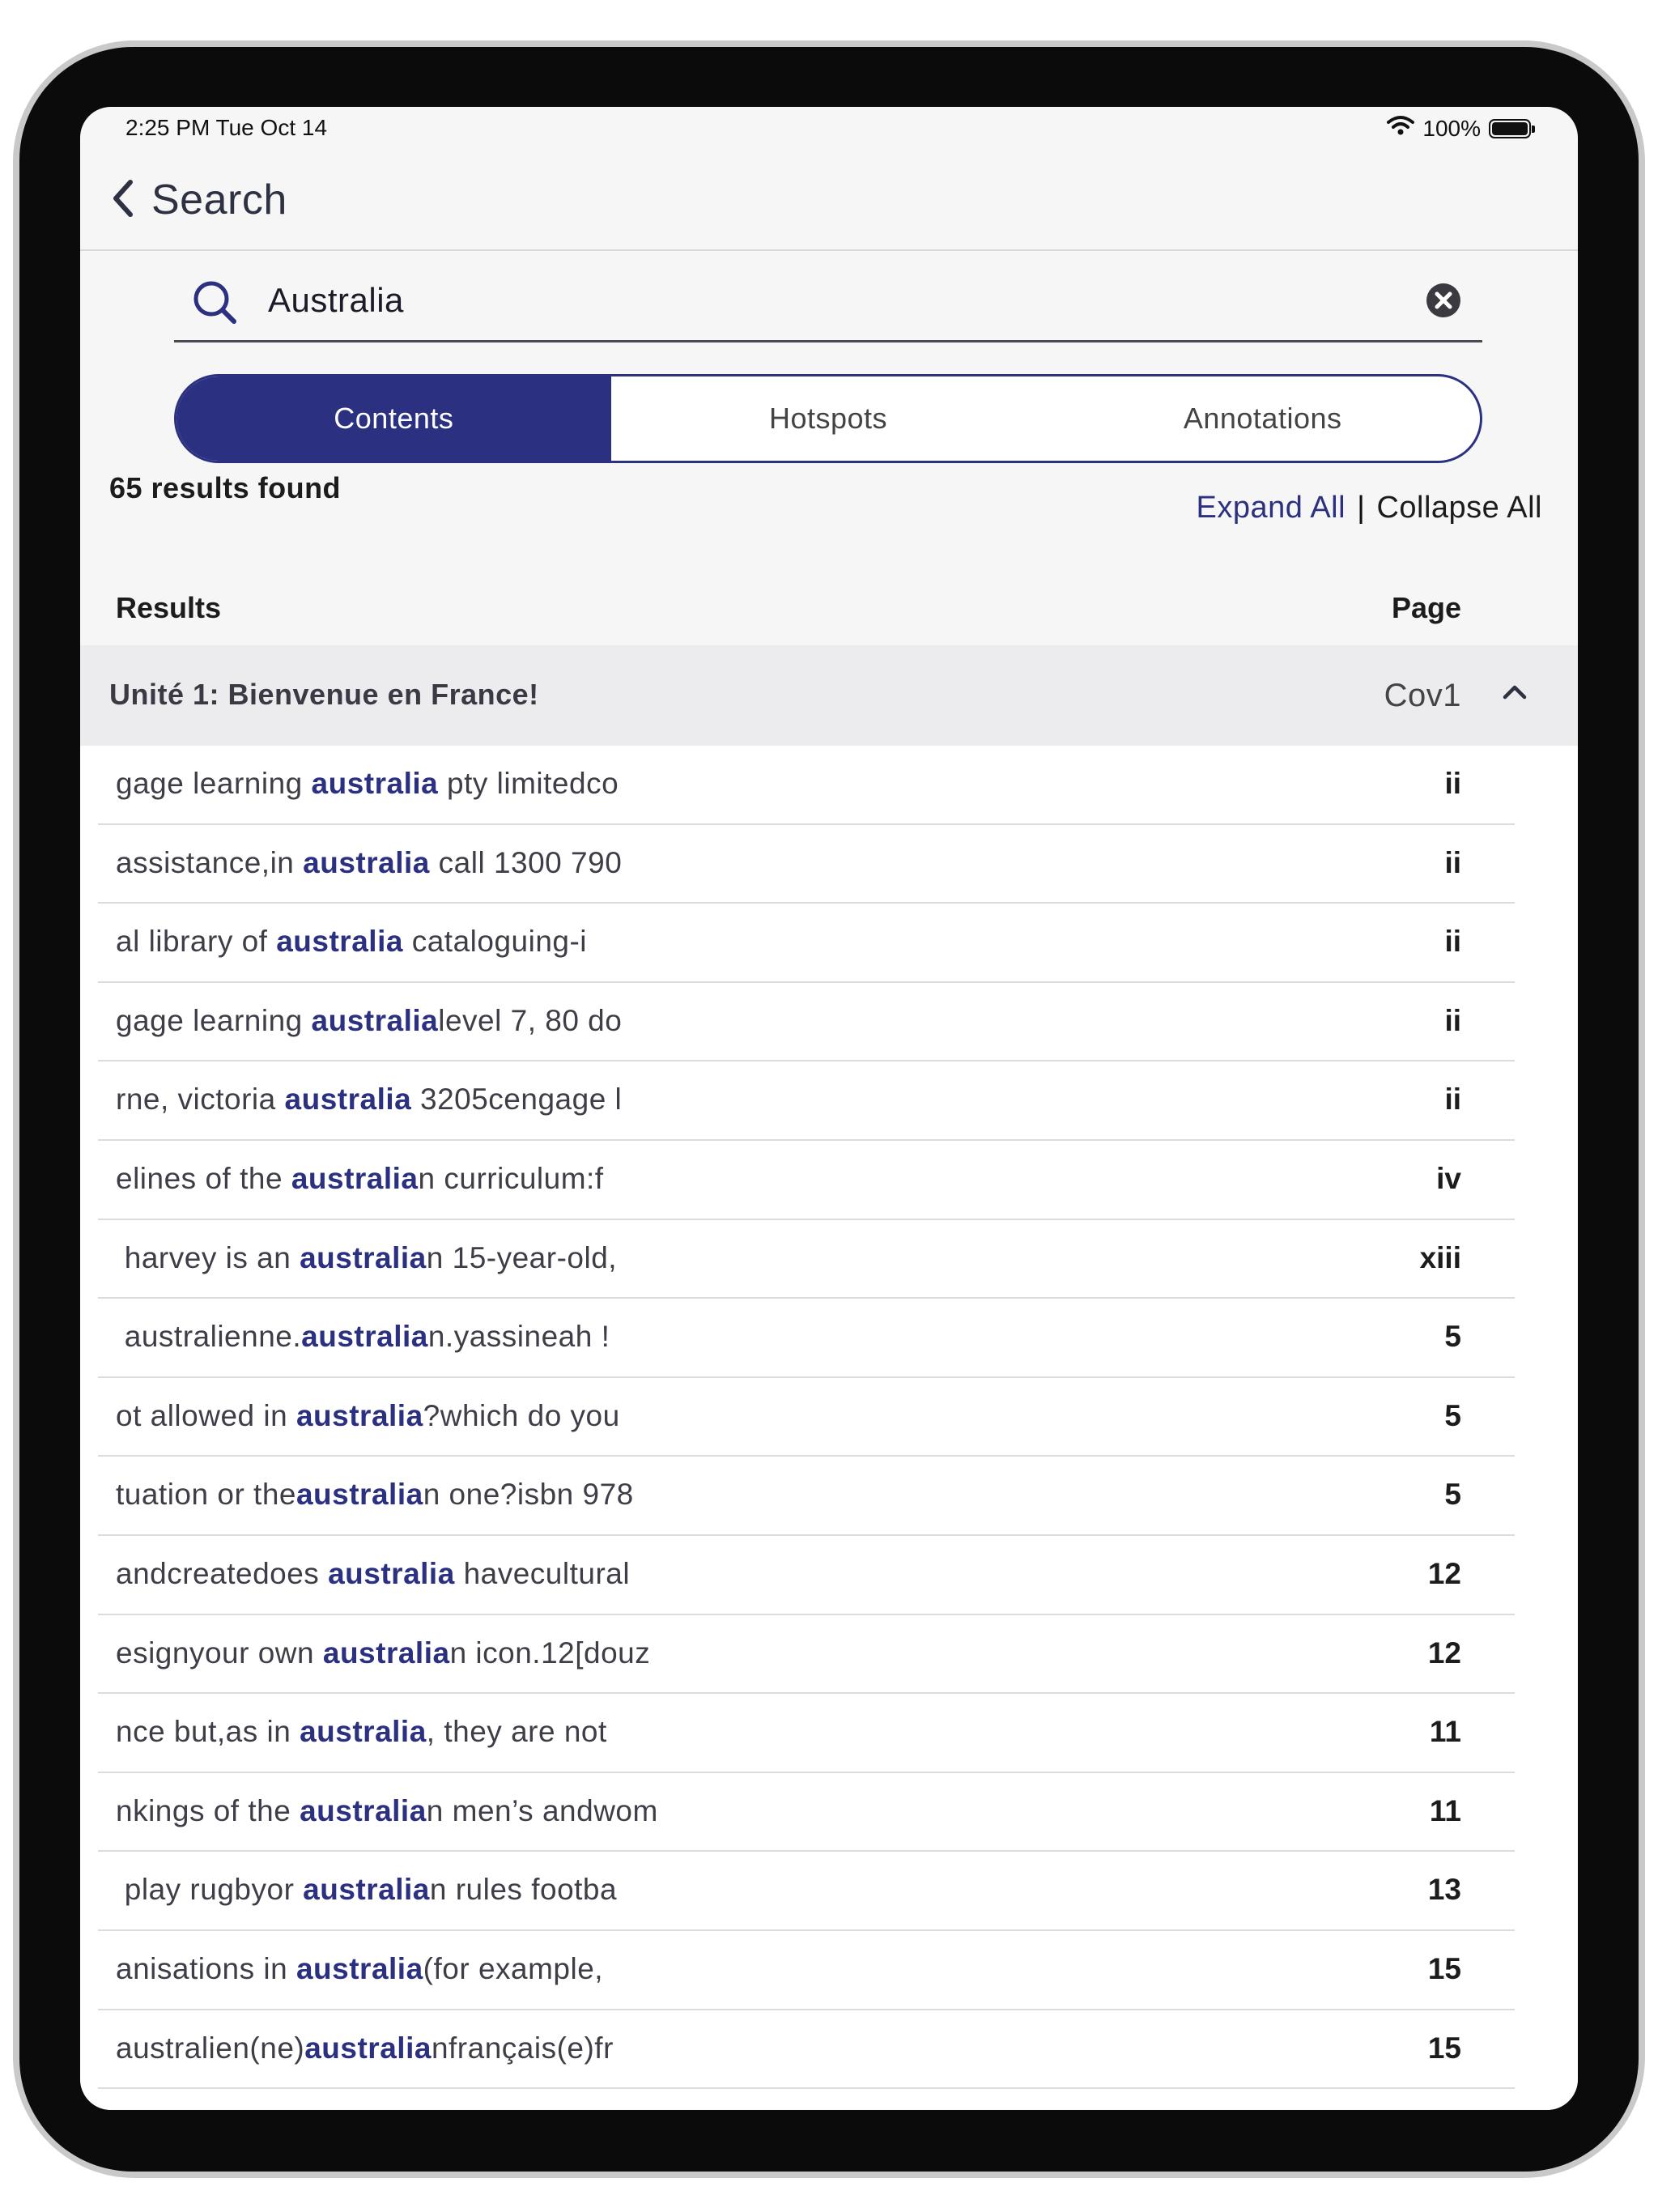  I want to click on snippet-after: call 1300 790, so click(526, 862).